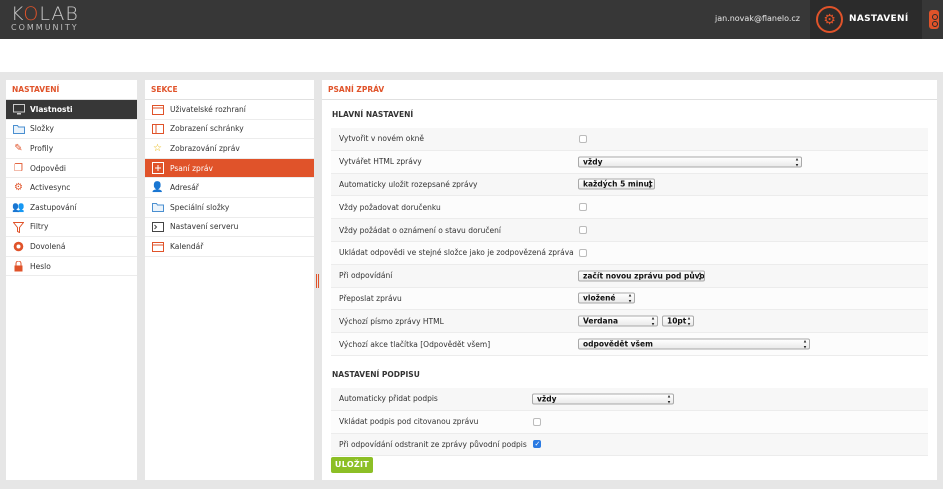 The height and width of the screenshot is (489, 943). Describe the element at coordinates (184, 188) in the screenshot. I see `section-item-label: Adresář` at that location.